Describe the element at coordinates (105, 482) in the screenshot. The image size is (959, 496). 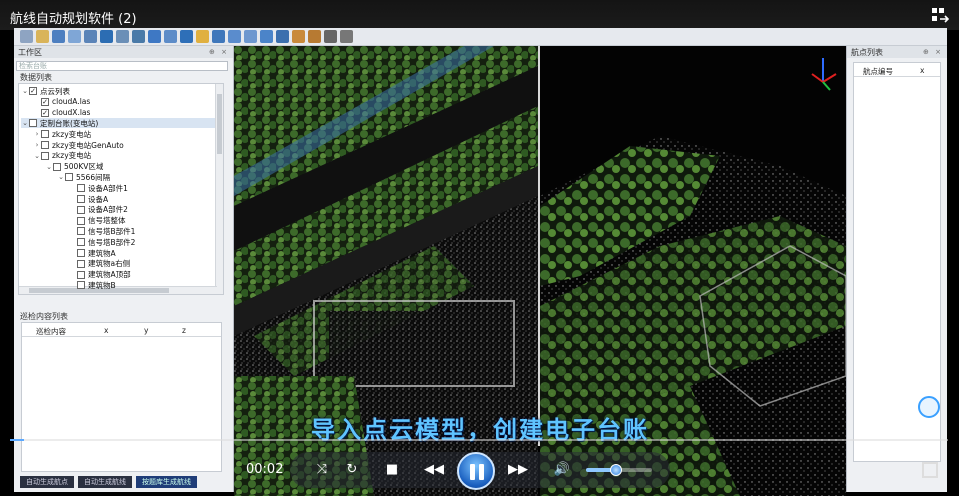
I see `auto-route-button: 自动生成航线` at that location.